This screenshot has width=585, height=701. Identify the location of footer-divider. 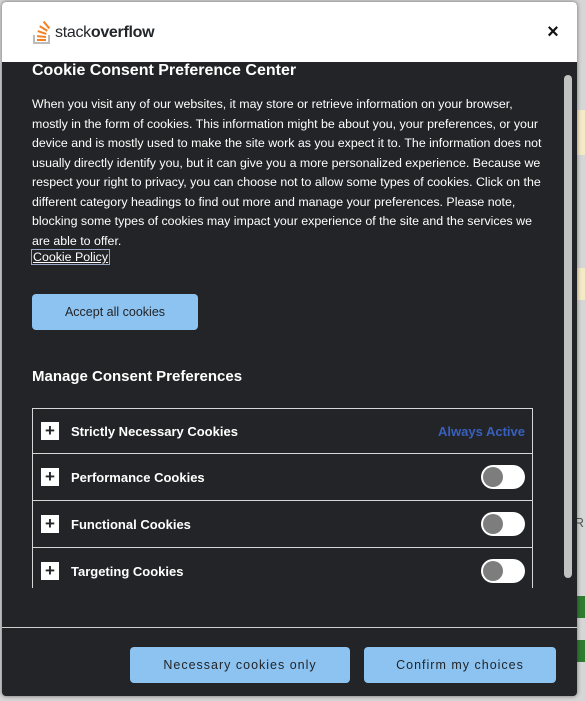
(289, 627).